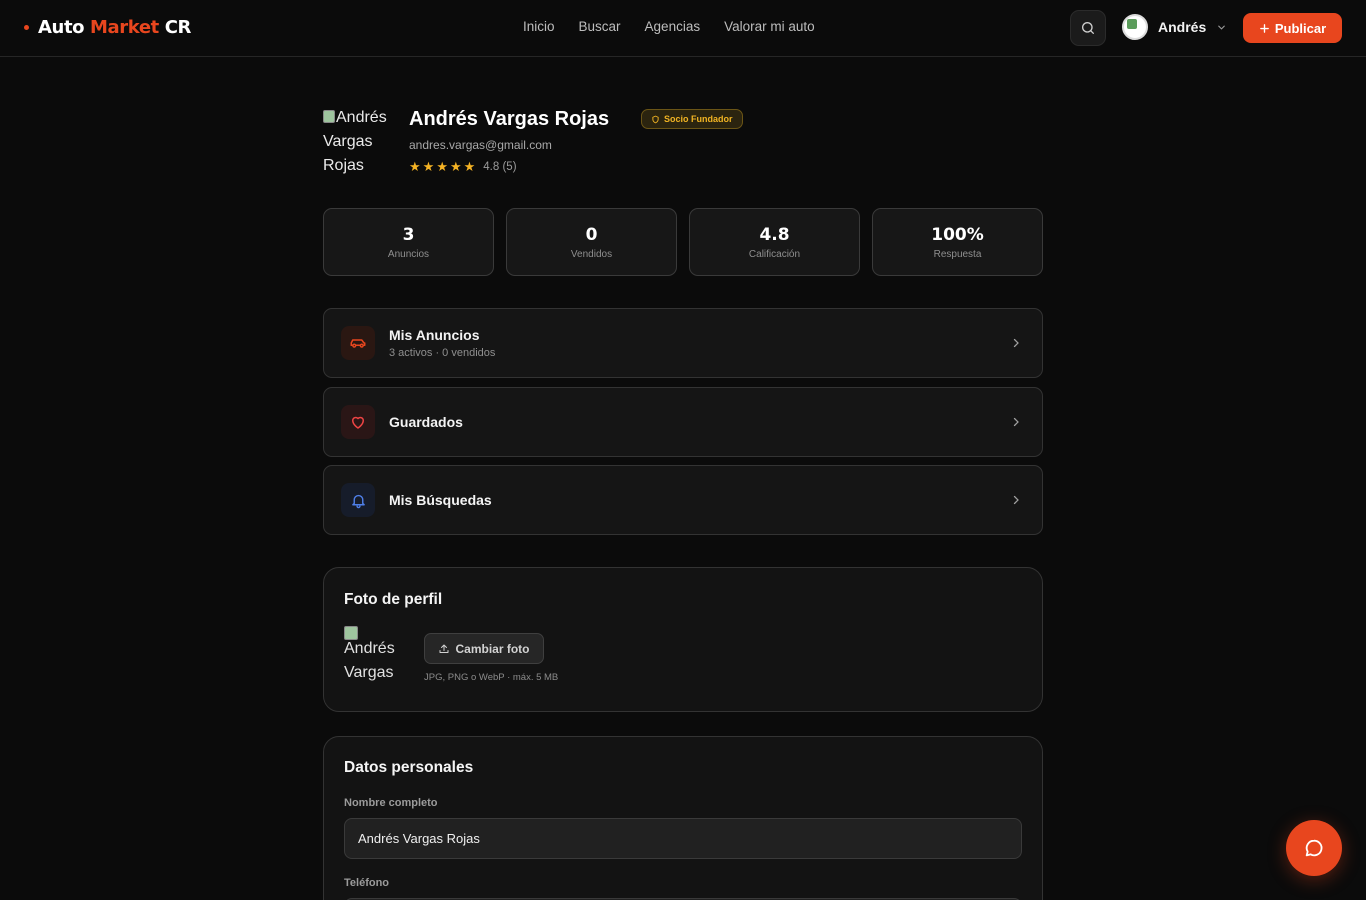  What do you see at coordinates (1182, 27) in the screenshot?
I see `user-name: Andrés` at bounding box center [1182, 27].